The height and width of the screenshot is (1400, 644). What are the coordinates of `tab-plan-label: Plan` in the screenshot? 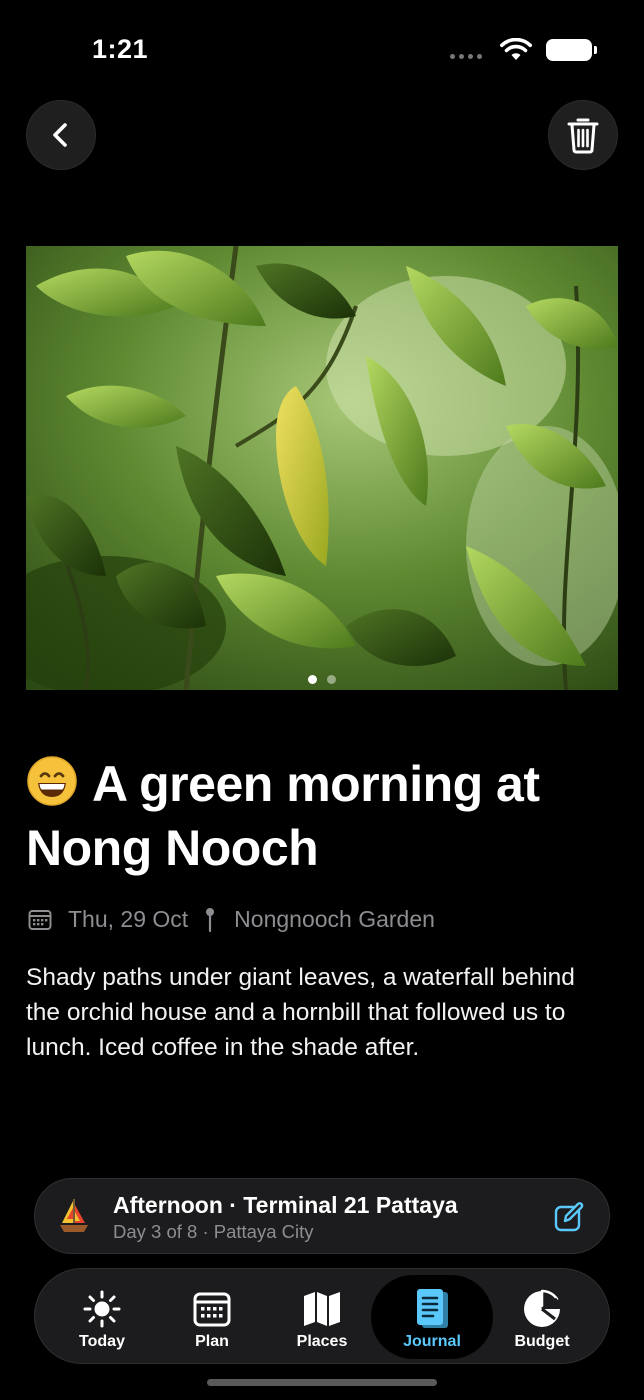 It's located at (212, 1341).